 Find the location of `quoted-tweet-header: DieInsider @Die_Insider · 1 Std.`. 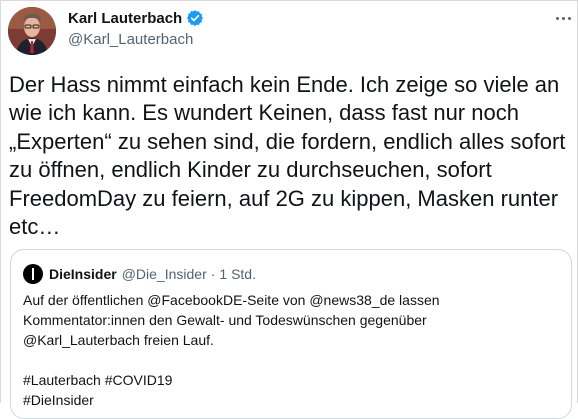

quoted-tweet-header: DieInsider @Die_Insider · 1 Std. is located at coordinates (139, 274).